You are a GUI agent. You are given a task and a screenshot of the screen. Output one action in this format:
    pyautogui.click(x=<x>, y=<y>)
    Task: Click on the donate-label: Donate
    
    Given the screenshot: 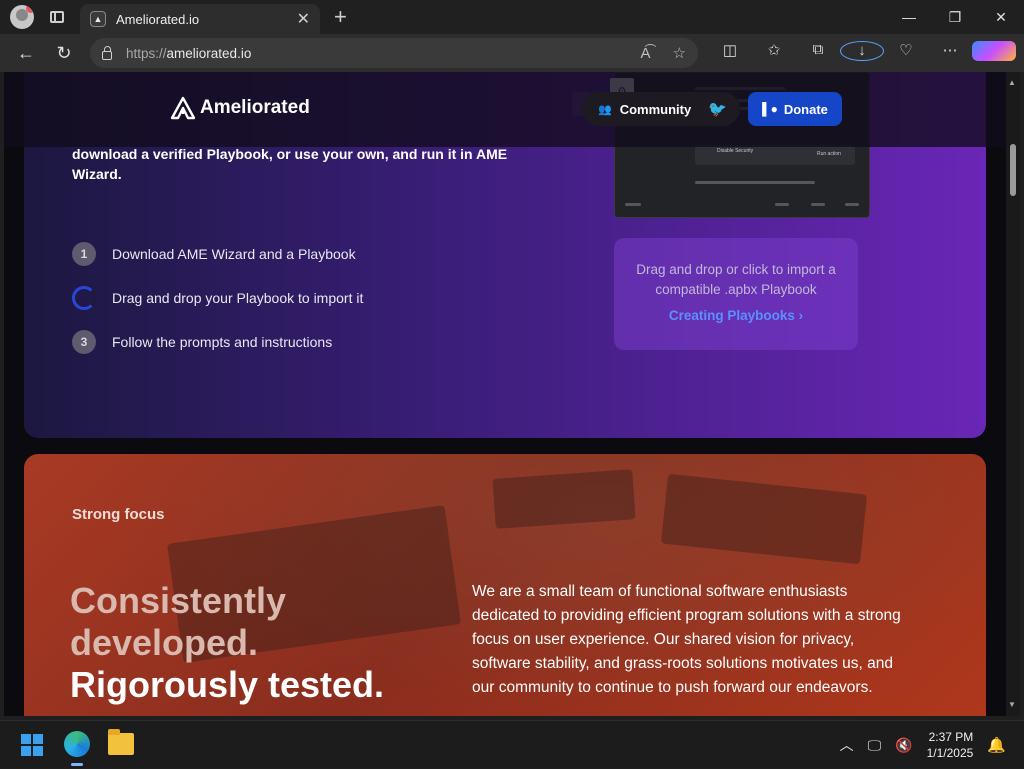 What is the action you would take?
    pyautogui.click(x=805, y=109)
    